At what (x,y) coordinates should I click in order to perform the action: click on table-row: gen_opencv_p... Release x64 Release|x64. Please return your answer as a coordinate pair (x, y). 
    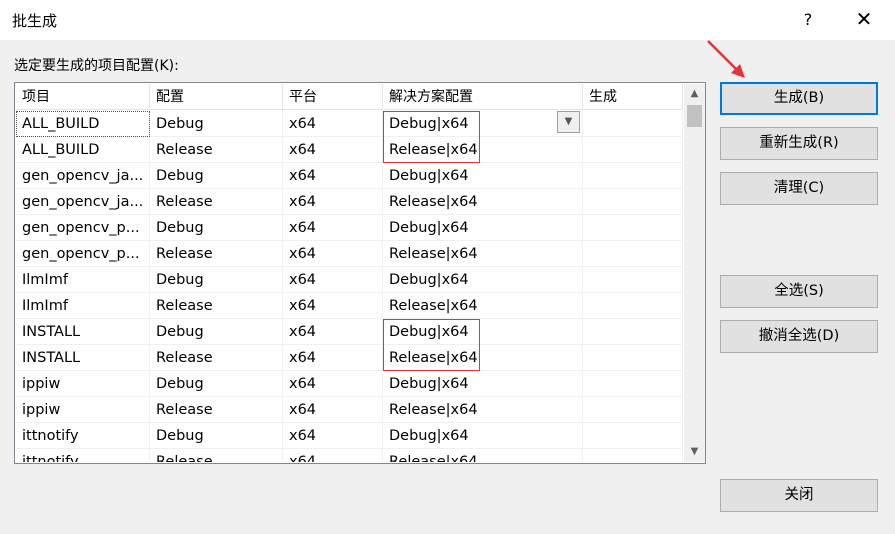
    Looking at the image, I should click on (349, 254).